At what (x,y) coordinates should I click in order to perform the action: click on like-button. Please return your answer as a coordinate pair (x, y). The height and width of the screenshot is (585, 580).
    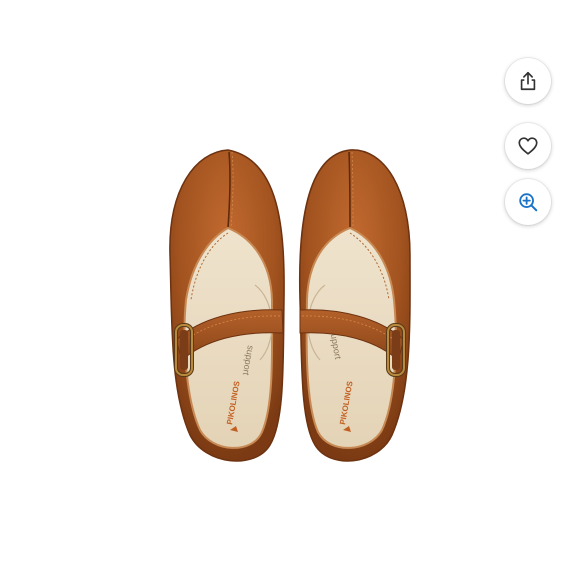
    Looking at the image, I should click on (528, 146).